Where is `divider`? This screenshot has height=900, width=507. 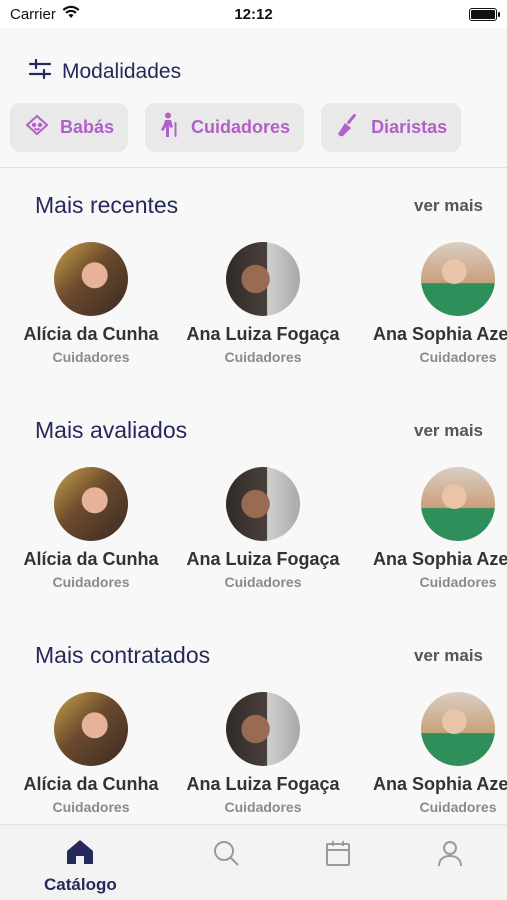
divider is located at coordinates (253, 167).